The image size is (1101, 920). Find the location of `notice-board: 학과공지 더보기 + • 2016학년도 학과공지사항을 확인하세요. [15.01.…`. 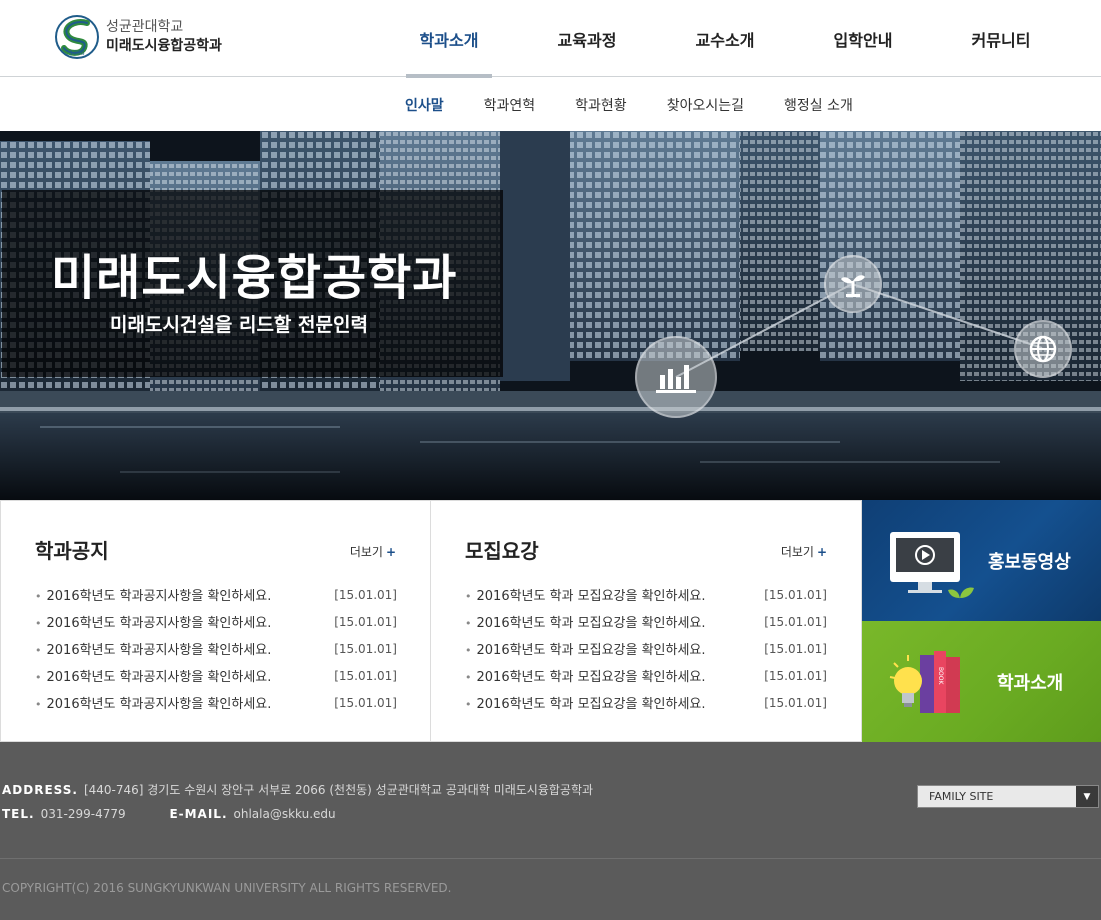

notice-board: 학과공지 더보기 + • 2016학년도 학과공지사항을 확인하세요. [15.01.… is located at coordinates (215, 621).